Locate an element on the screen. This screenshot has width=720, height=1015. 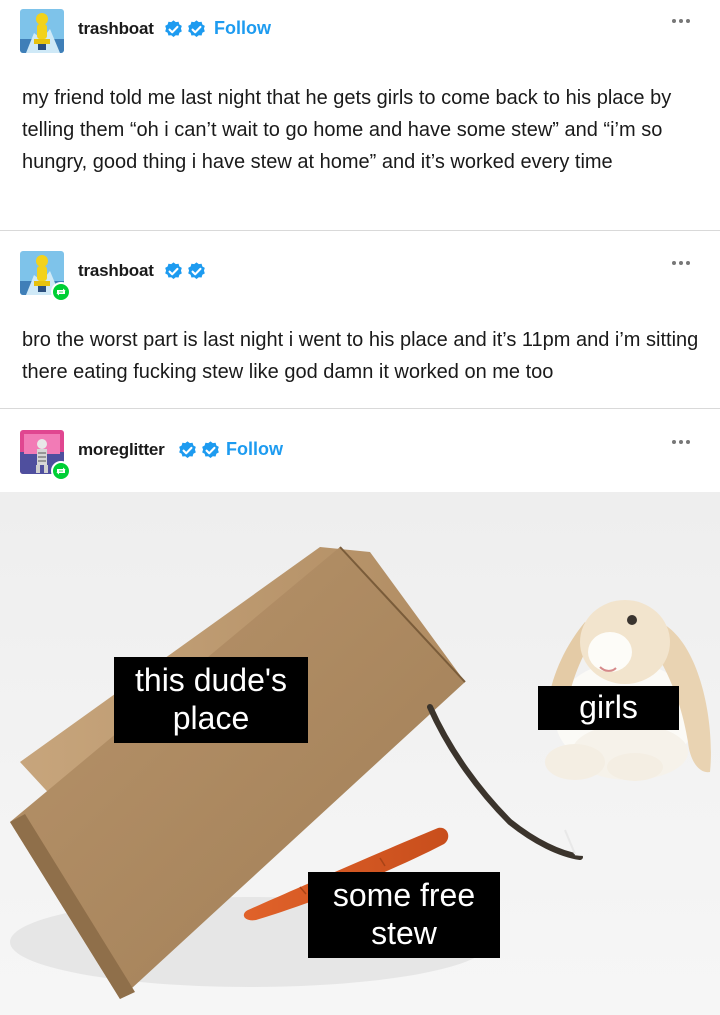
avatar-moreglitter is located at coordinates (45, 455).